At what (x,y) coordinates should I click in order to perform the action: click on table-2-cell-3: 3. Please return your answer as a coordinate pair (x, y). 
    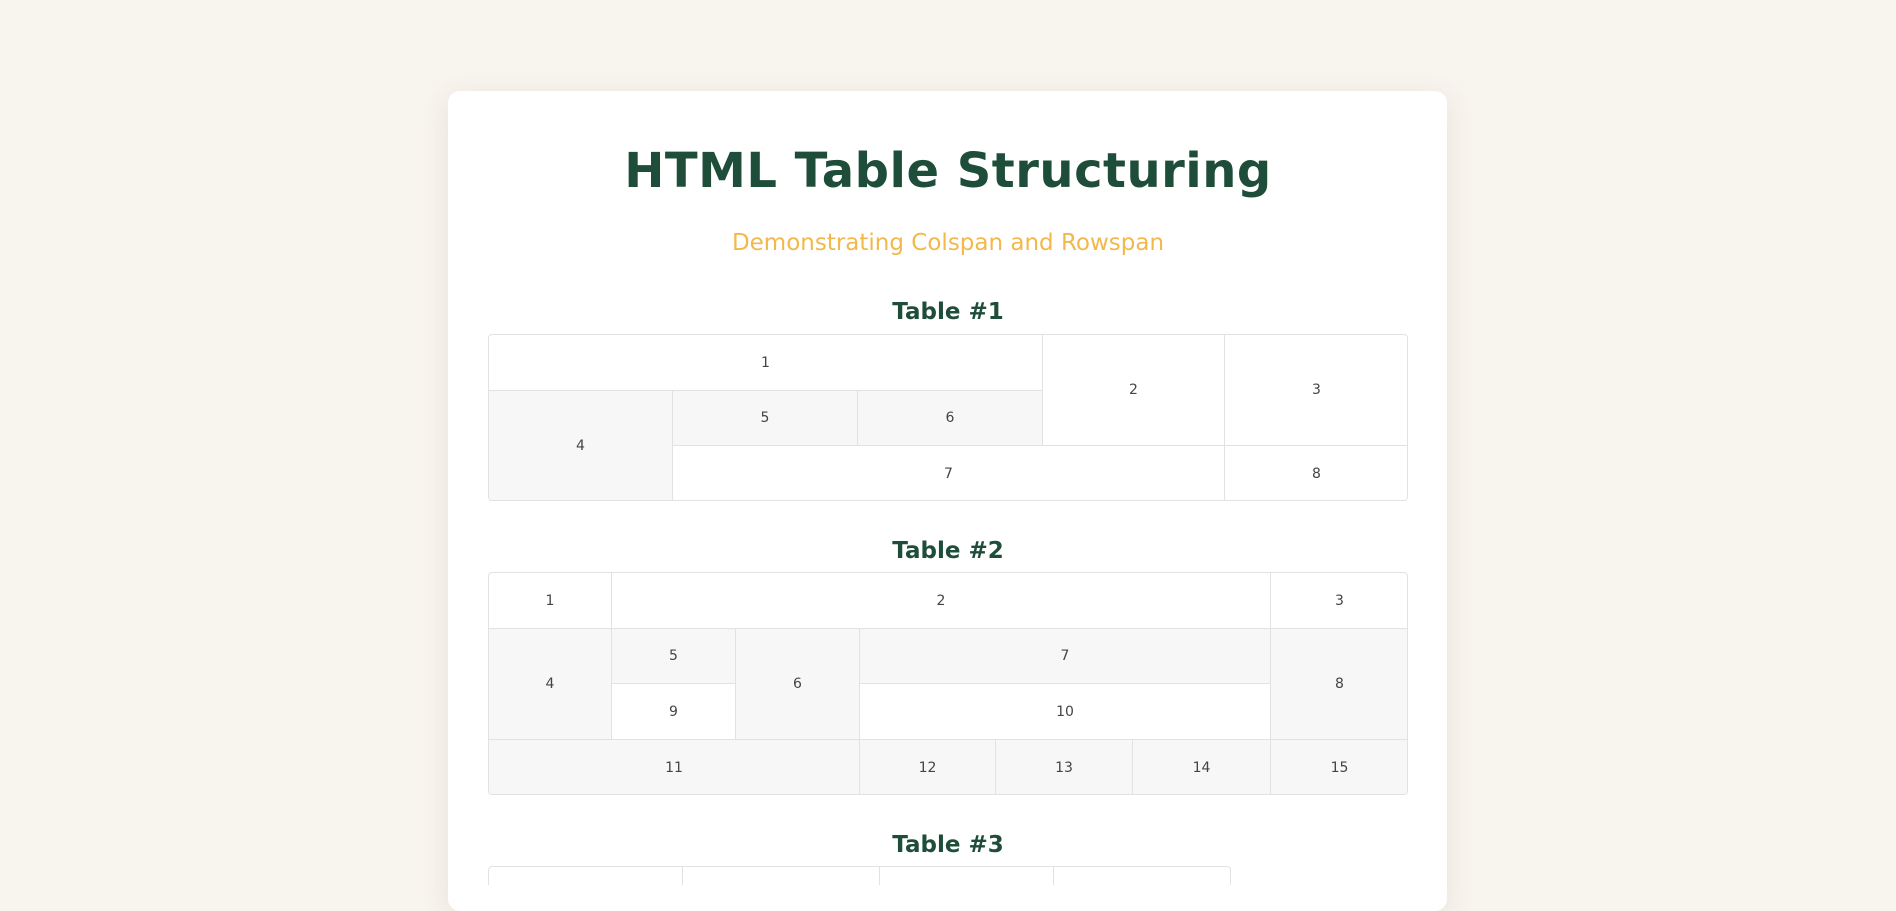
    Looking at the image, I should click on (1339, 601).